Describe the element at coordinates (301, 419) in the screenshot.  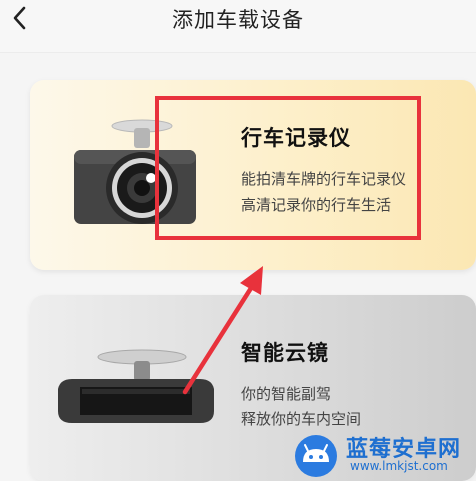
I see `smart-mirror-description-line-2: 释放你的车内空间` at that location.